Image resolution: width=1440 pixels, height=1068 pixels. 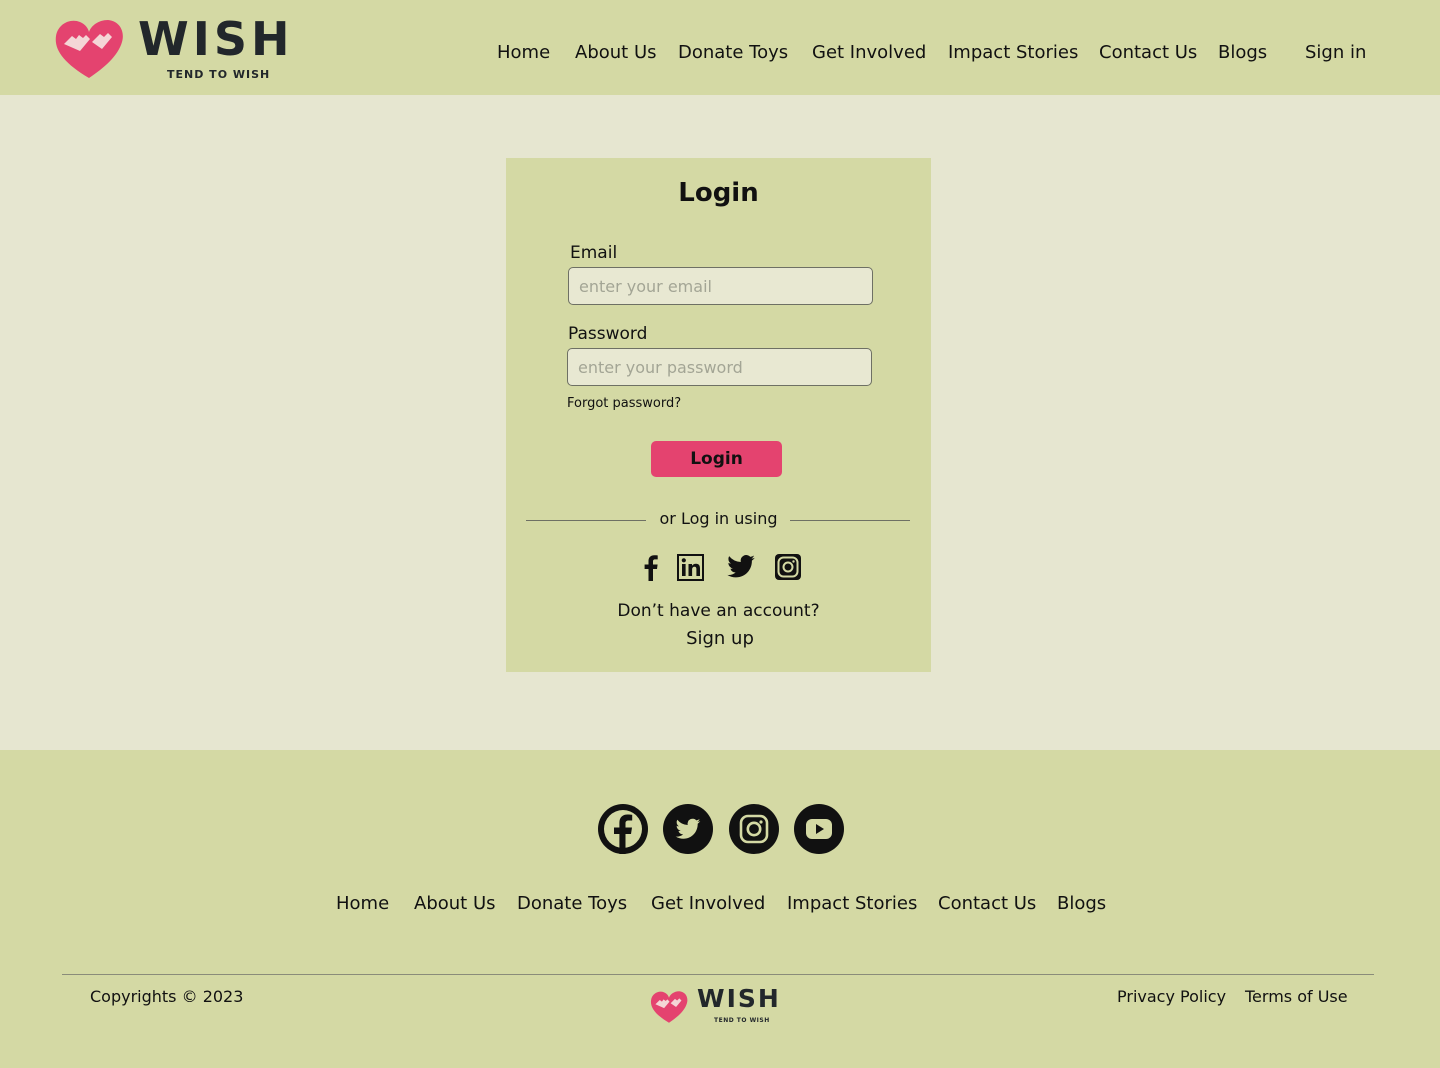 I want to click on email-field, so click(x=720, y=286).